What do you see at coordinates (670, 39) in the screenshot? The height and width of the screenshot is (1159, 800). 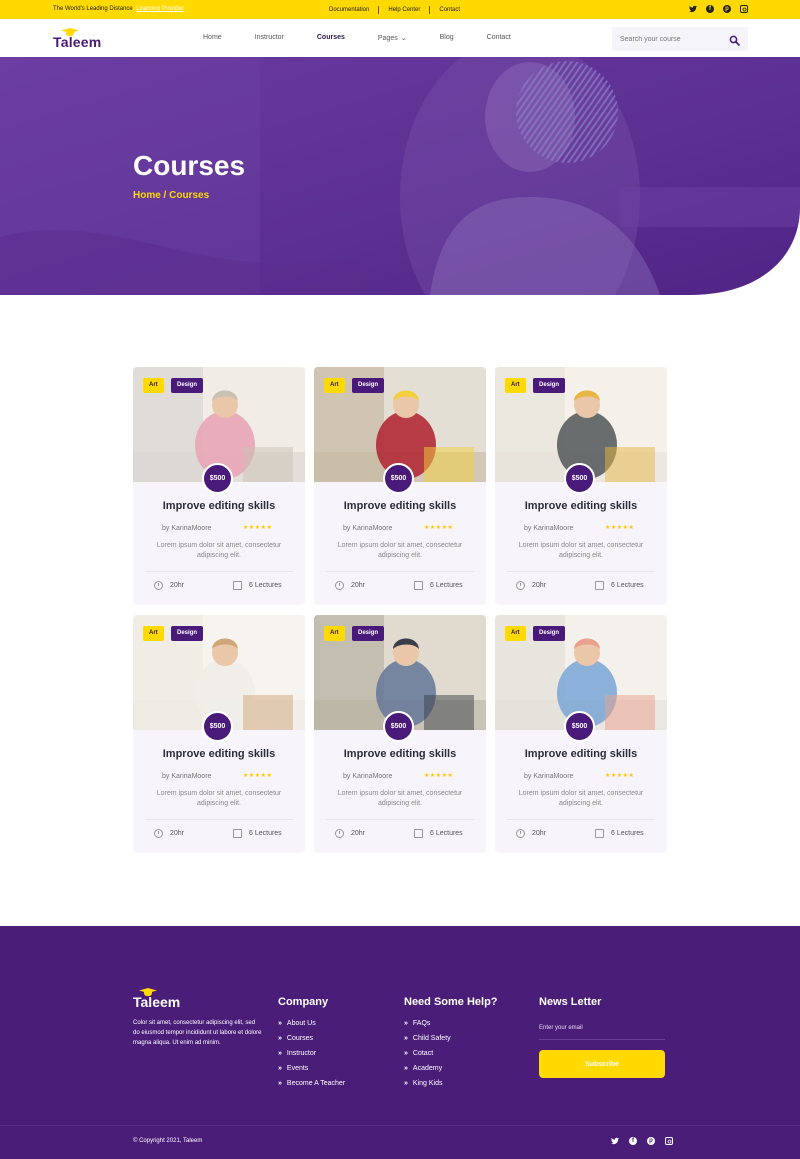 I see `search-input` at bounding box center [670, 39].